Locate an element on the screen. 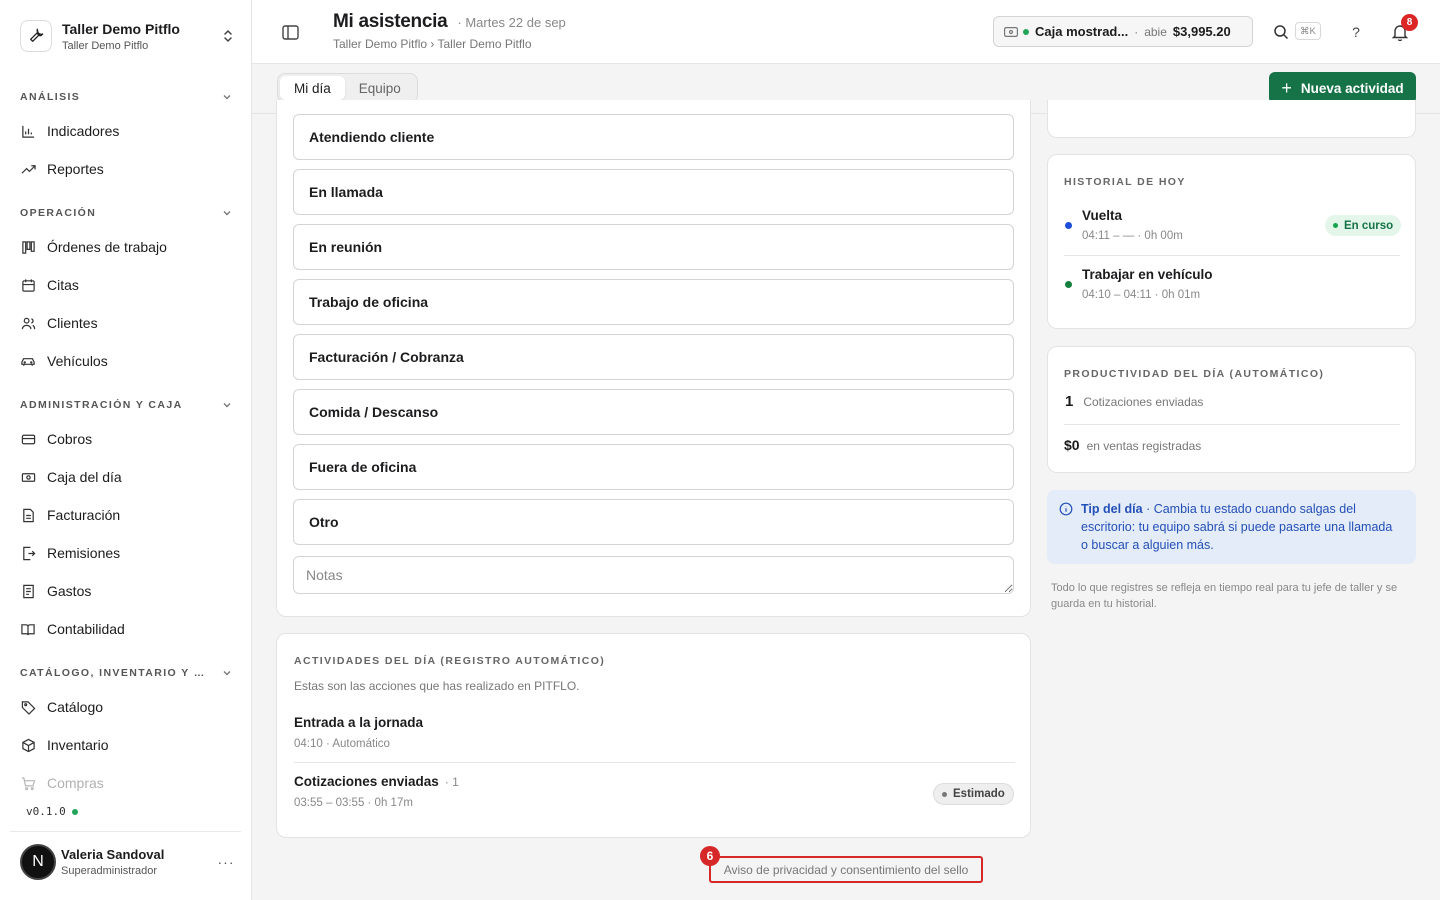 The image size is (1440, 900). version-text: v0.1.0 is located at coordinates (46, 811).